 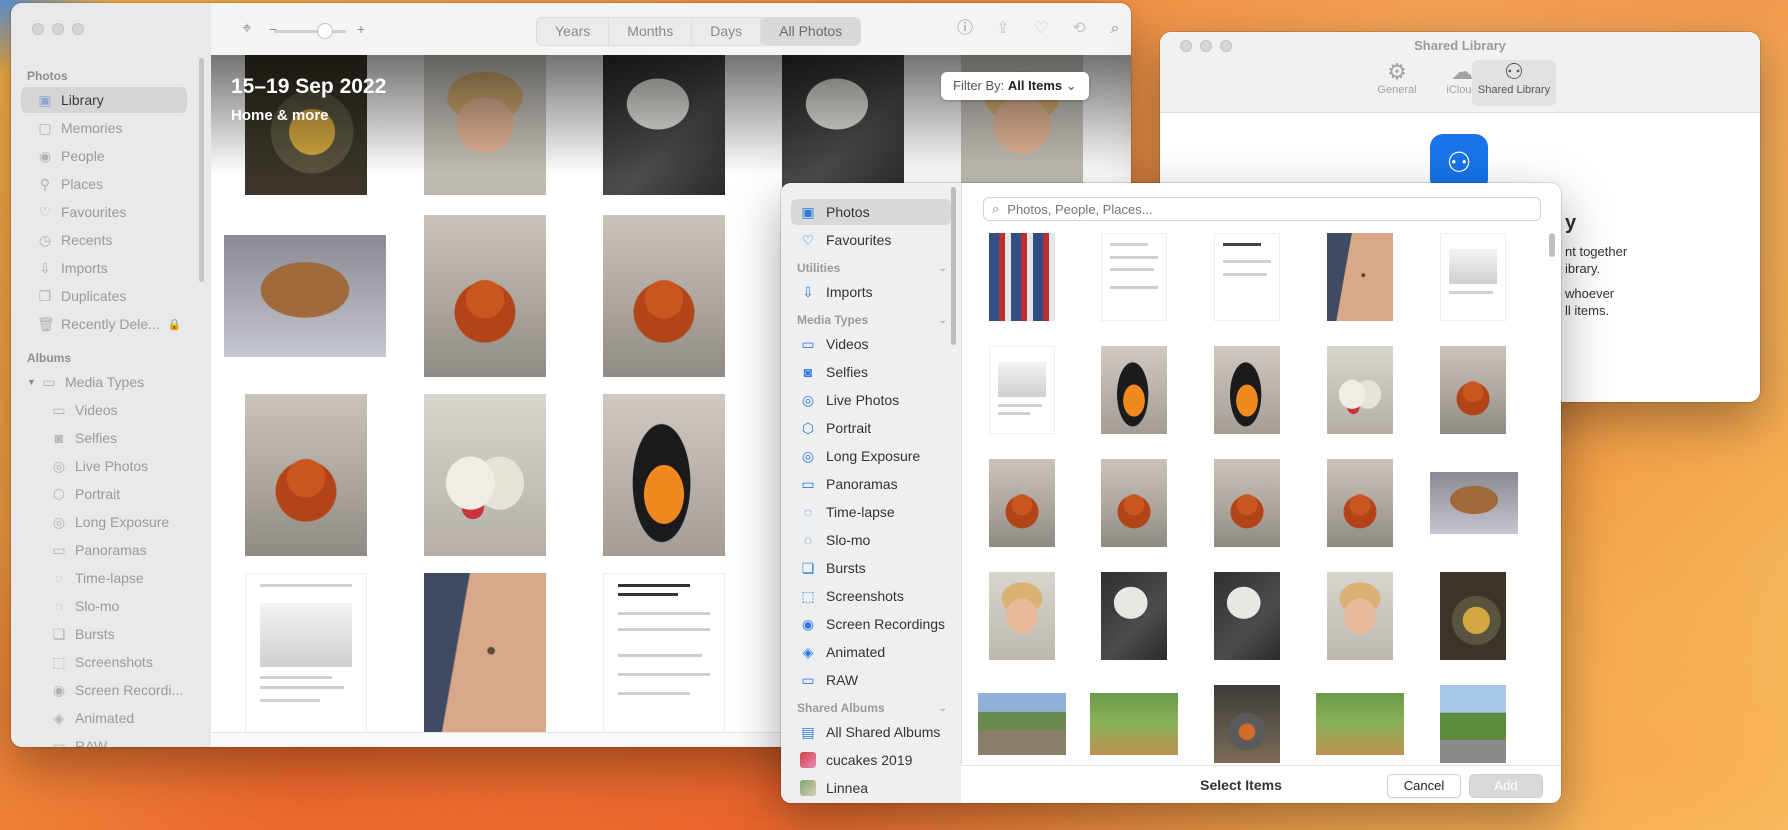 I want to click on tab-days: Days, so click(x=727, y=31).